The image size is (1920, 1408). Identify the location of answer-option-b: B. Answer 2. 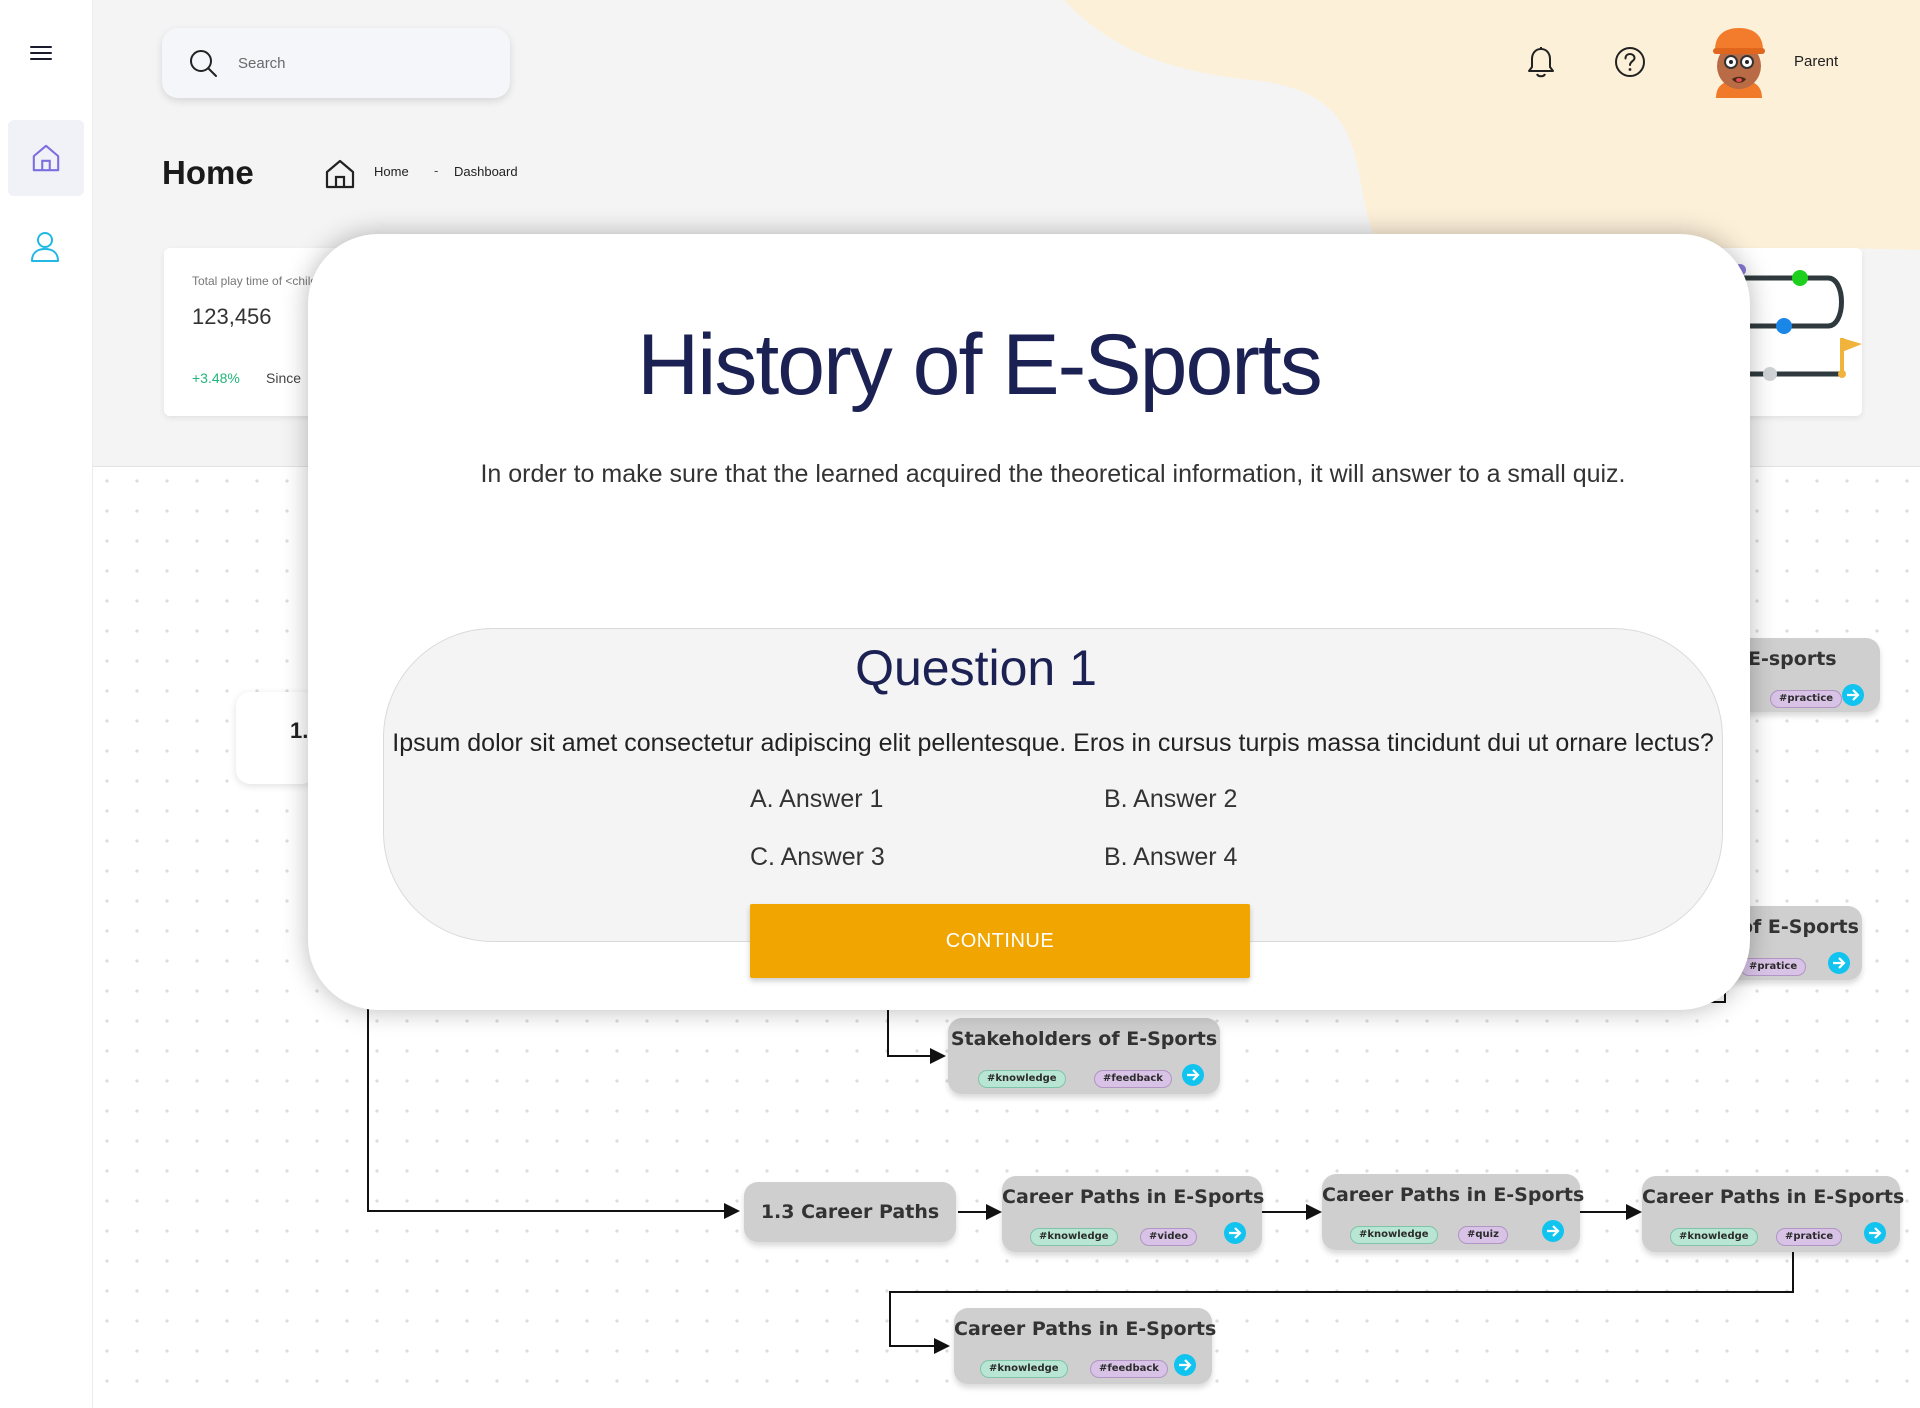
(1170, 799).